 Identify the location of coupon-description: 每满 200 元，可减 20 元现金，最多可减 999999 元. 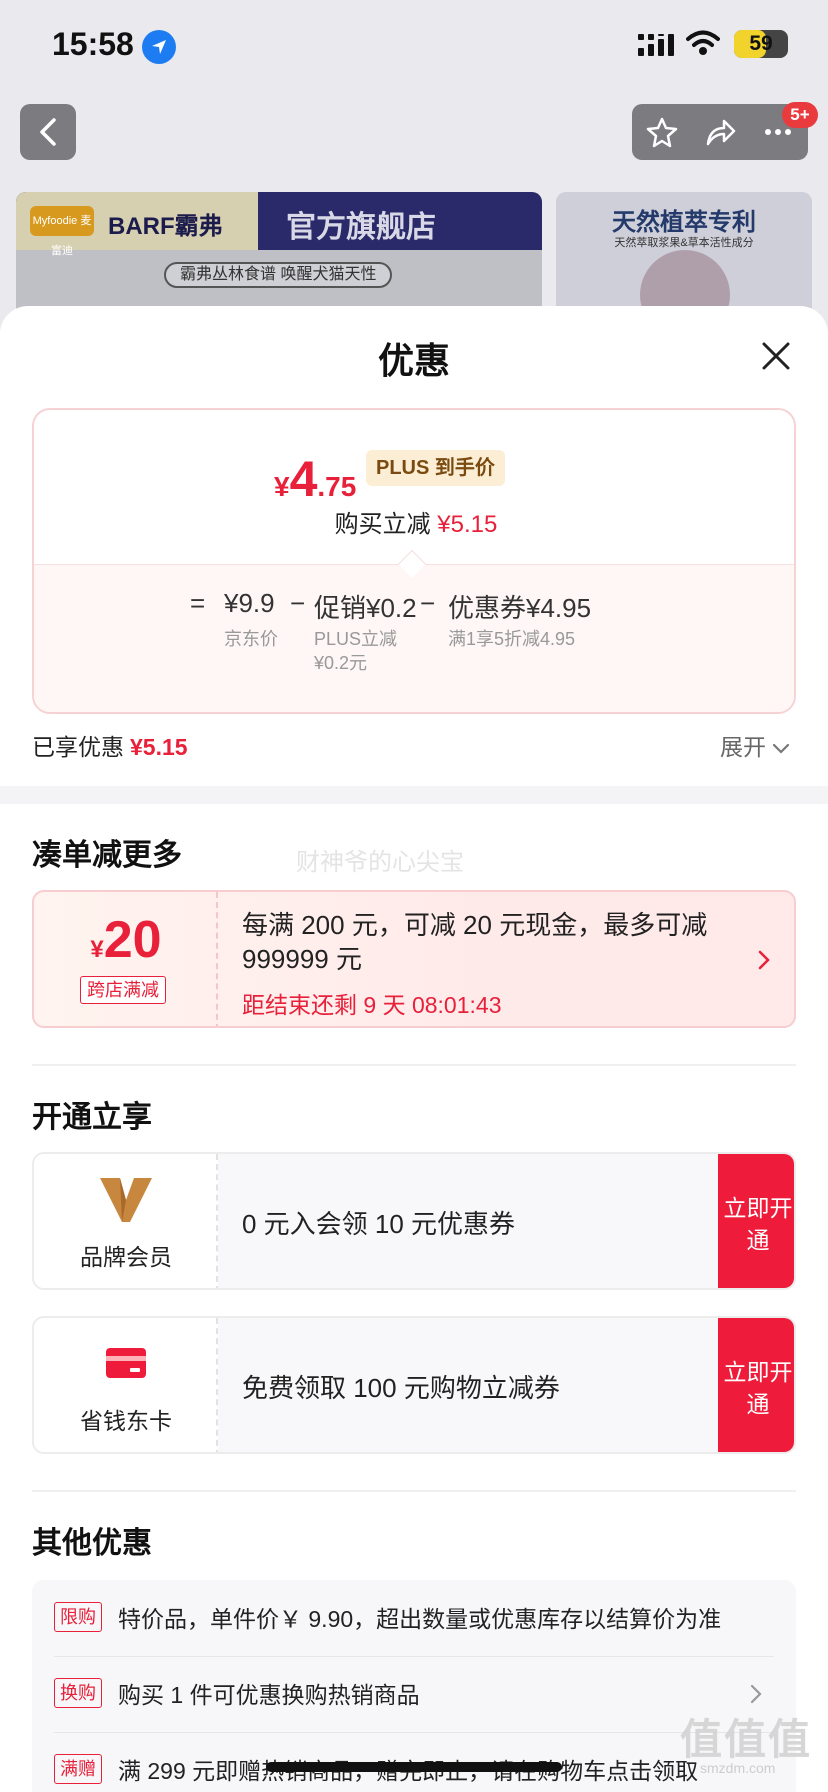
(475, 942).